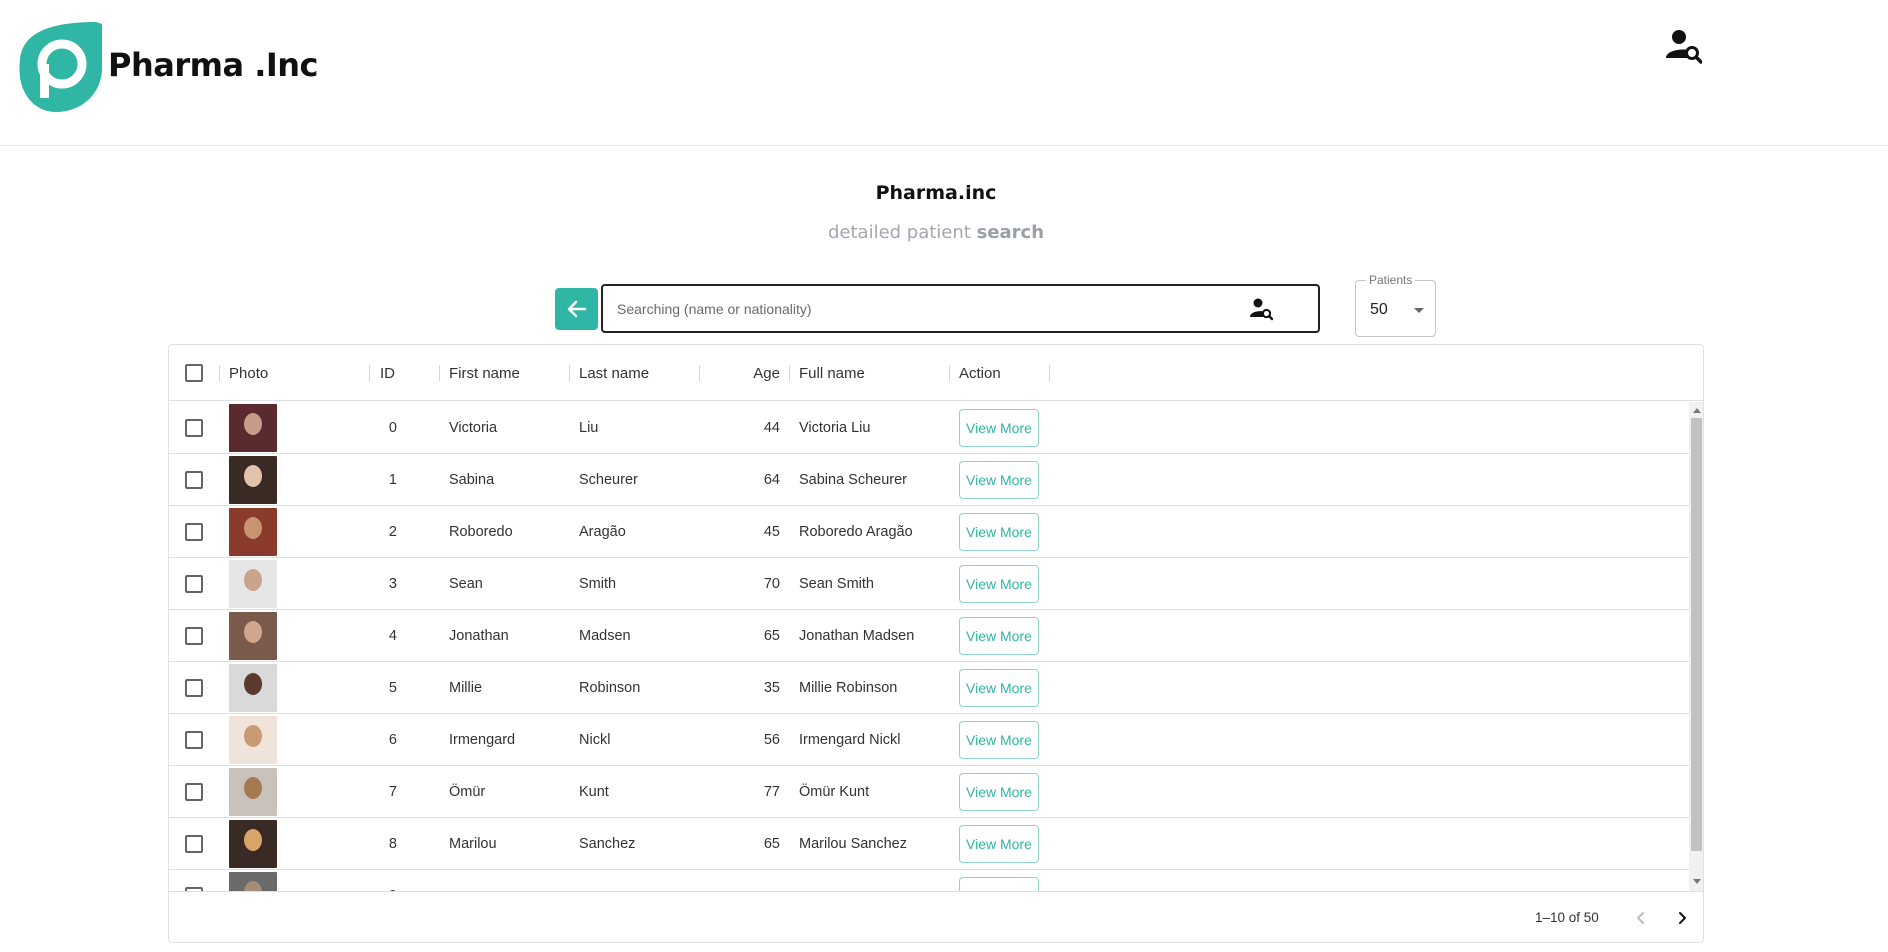  Describe the element at coordinates (392, 532) in the screenshot. I see `patient-id: 2` at that location.